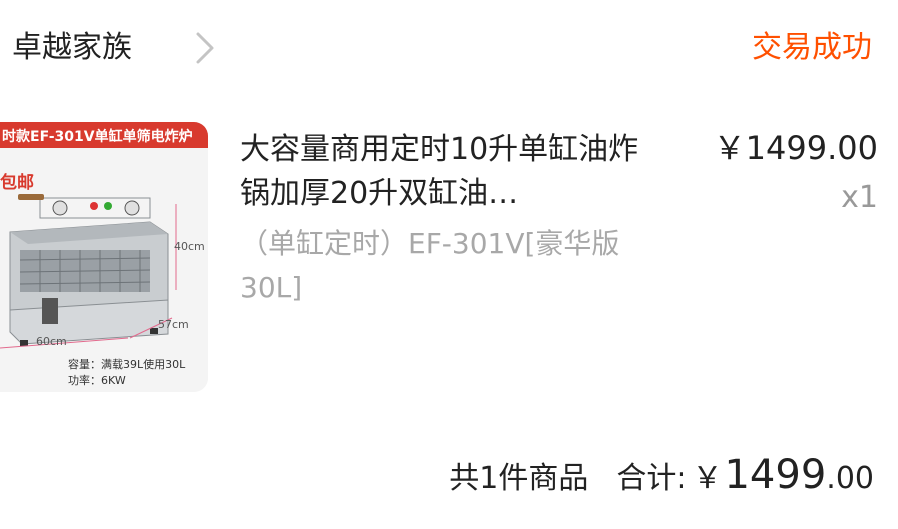 The height and width of the screenshot is (529, 898). Describe the element at coordinates (859, 197) in the screenshot. I see `product-quantity: x1` at that location.